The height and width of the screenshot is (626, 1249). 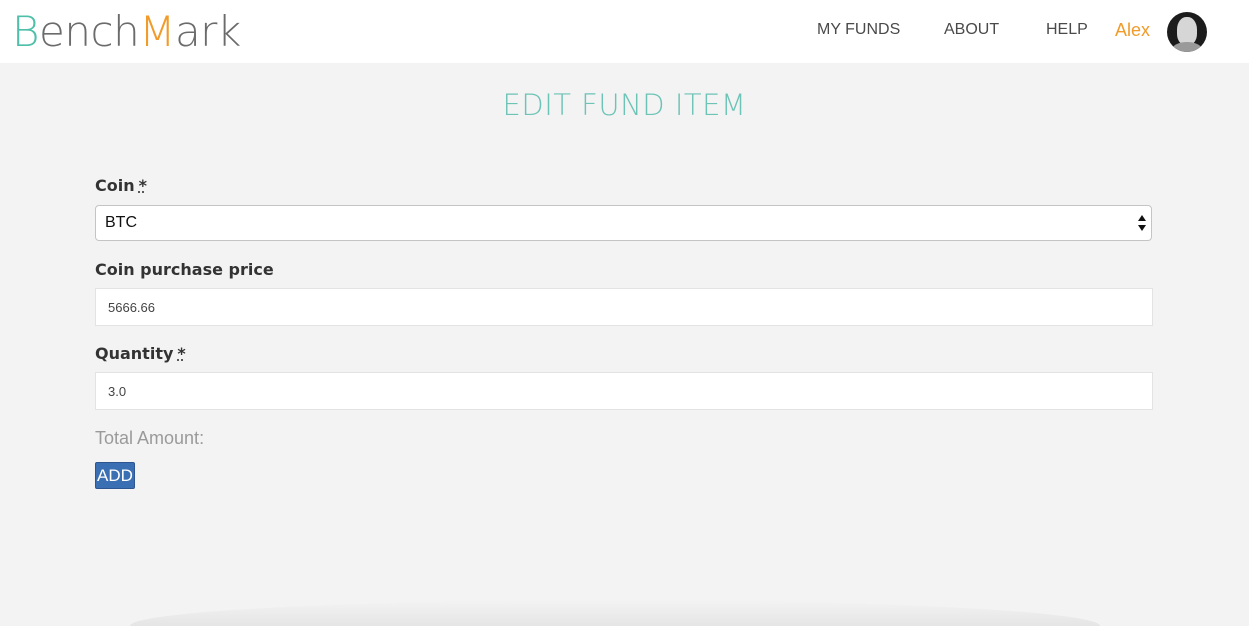 I want to click on avatar, so click(x=1187, y=32).